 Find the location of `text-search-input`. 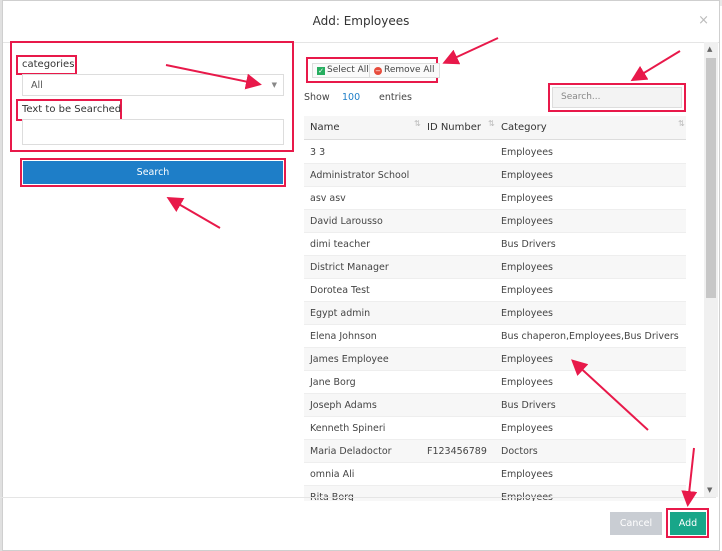

text-search-input is located at coordinates (153, 132).